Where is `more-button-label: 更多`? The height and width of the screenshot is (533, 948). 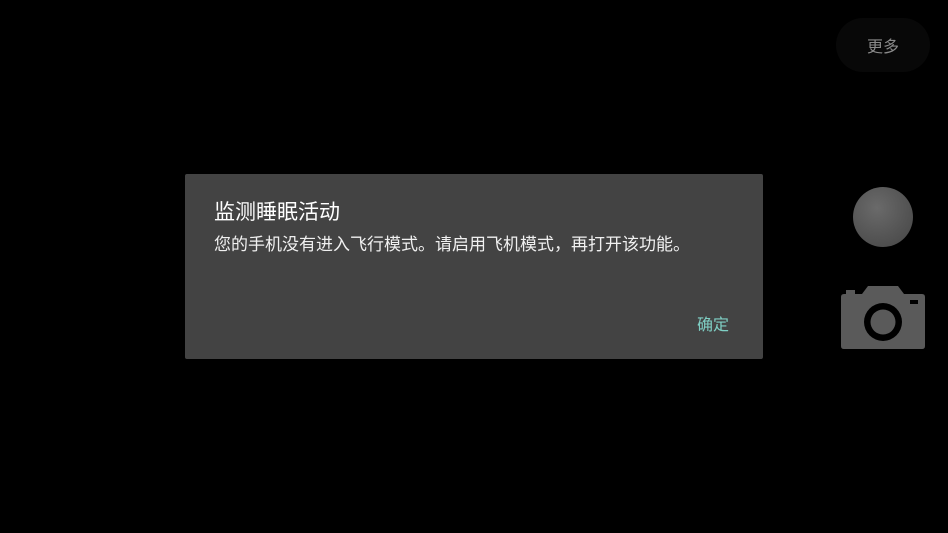 more-button-label: 更多 is located at coordinates (882, 46).